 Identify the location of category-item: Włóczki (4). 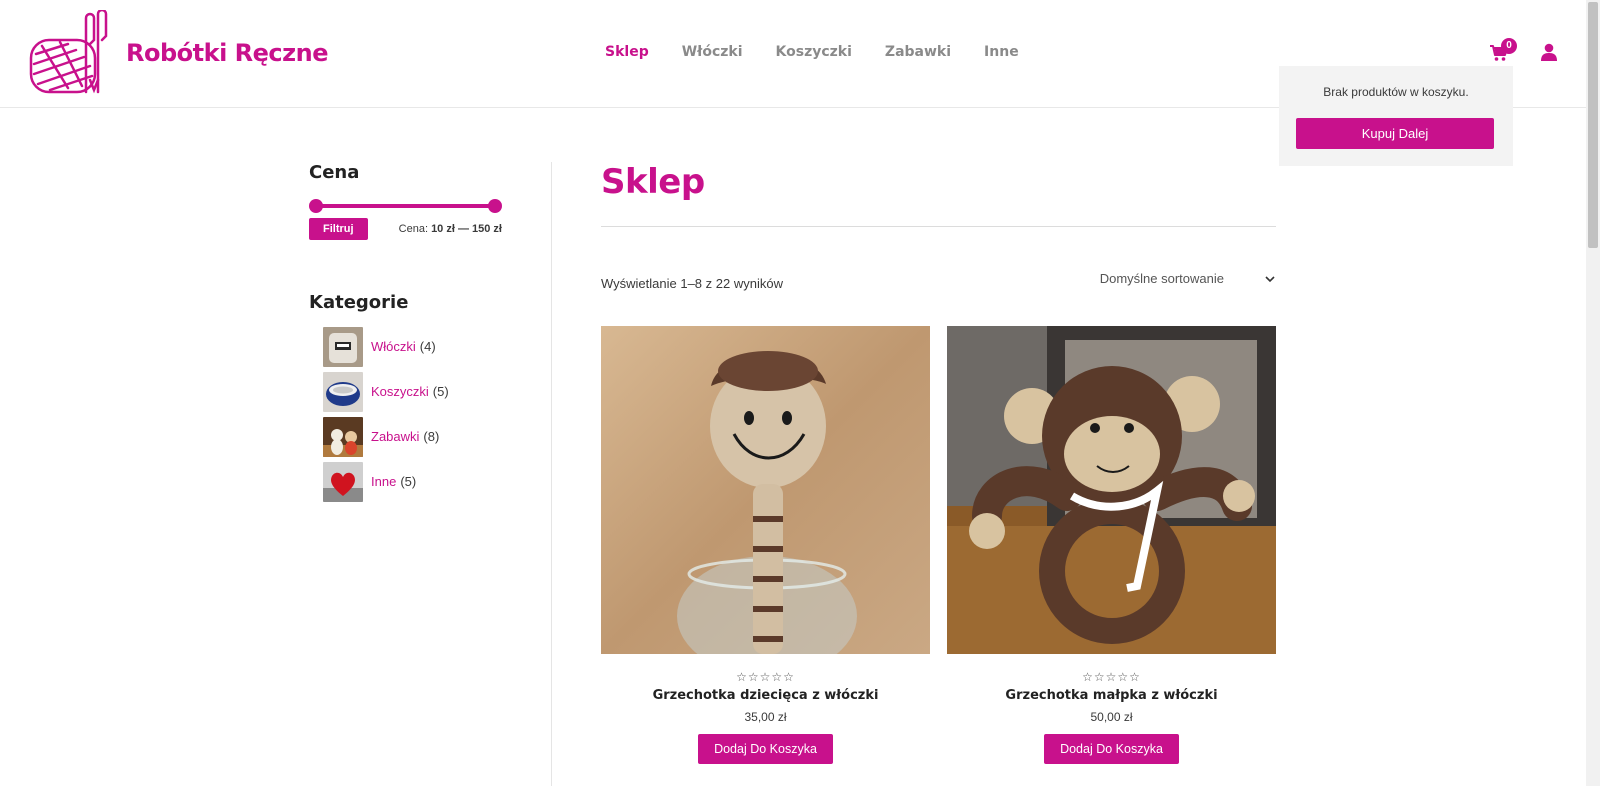
(405, 346).